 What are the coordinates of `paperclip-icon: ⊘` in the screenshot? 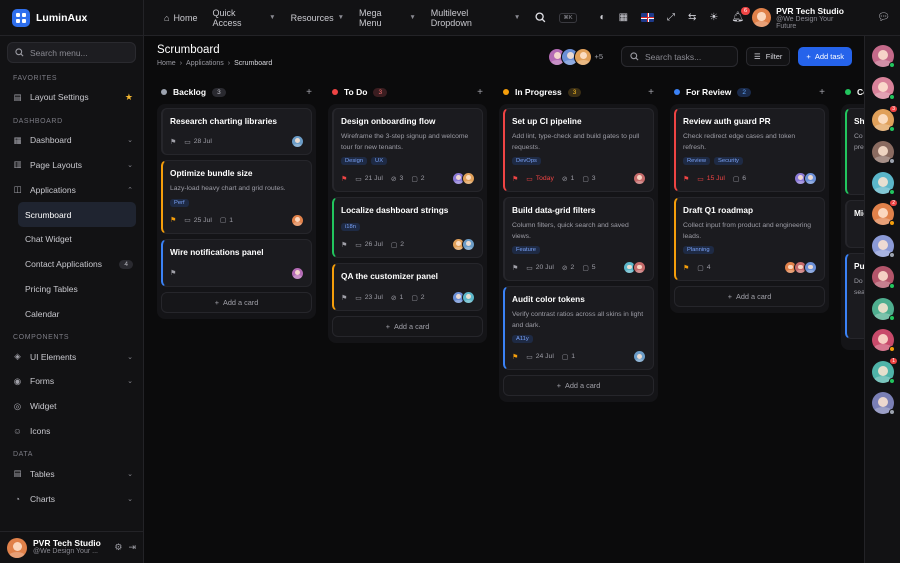 It's located at (393, 179).